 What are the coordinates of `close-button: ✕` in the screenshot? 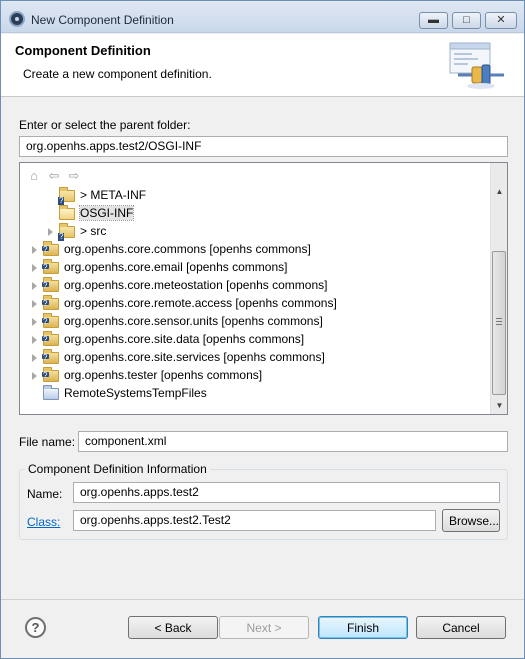 It's located at (501, 20).